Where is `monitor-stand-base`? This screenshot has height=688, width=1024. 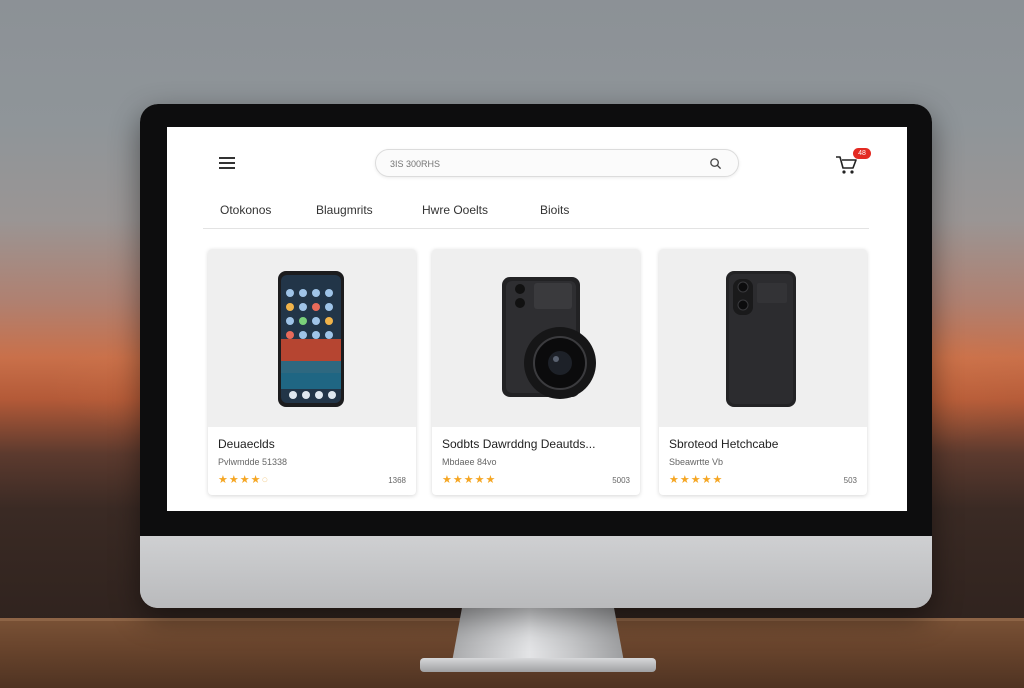
monitor-stand-base is located at coordinates (538, 665).